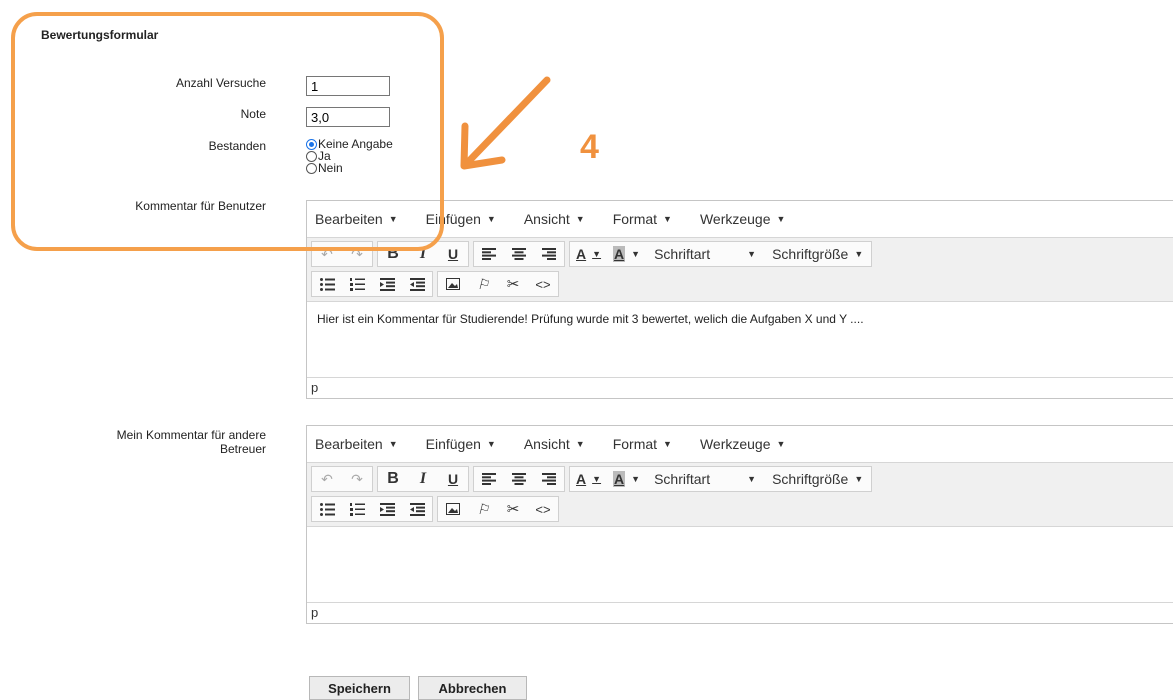 Image resolution: width=1173 pixels, height=700 pixels. I want to click on radio-nein, so click(311, 168).